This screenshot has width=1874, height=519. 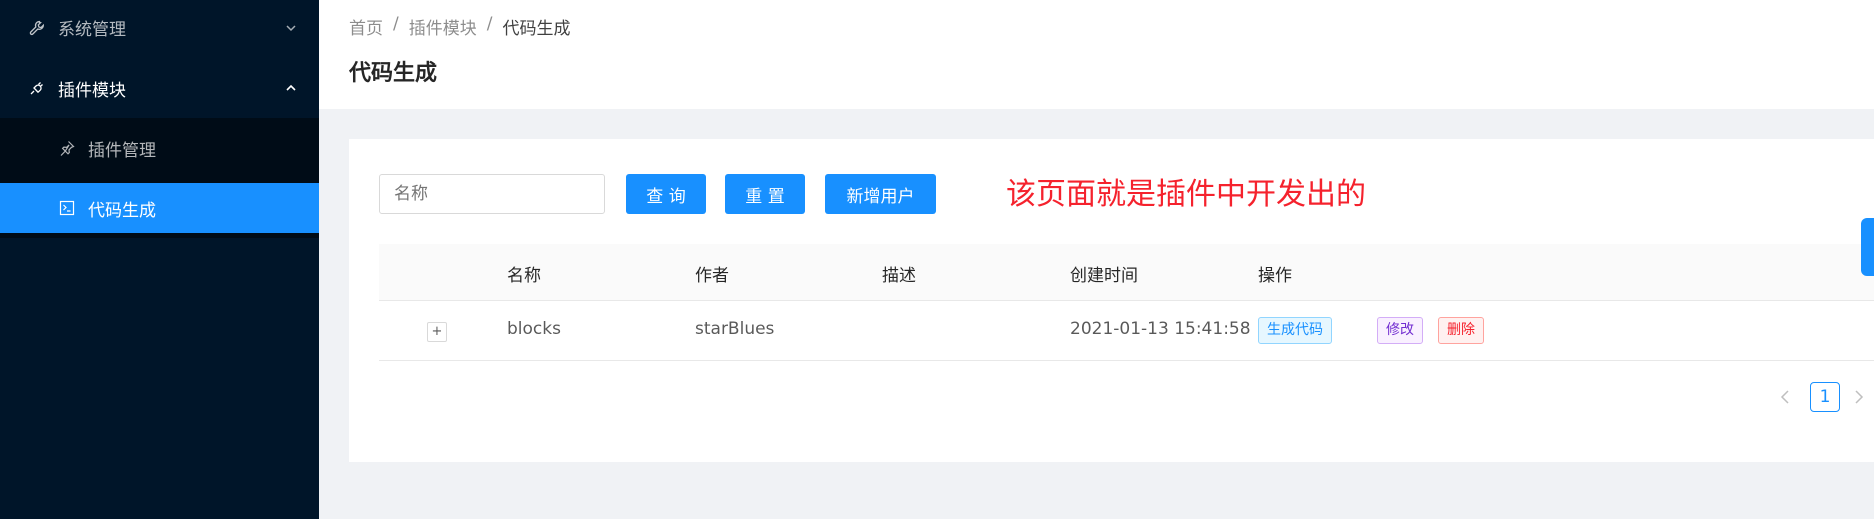 What do you see at coordinates (159, 148) in the screenshot?
I see `sidebar-item-plugin-manage: 插件管理` at bounding box center [159, 148].